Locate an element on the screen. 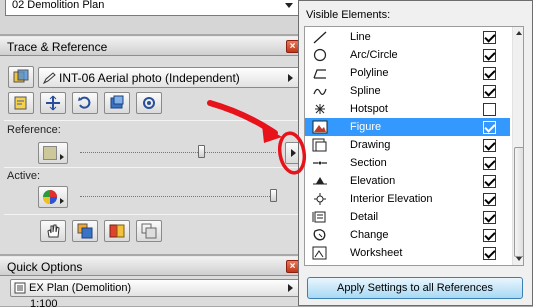 The image size is (533, 307). list-item: Drawing is located at coordinates (407, 145).